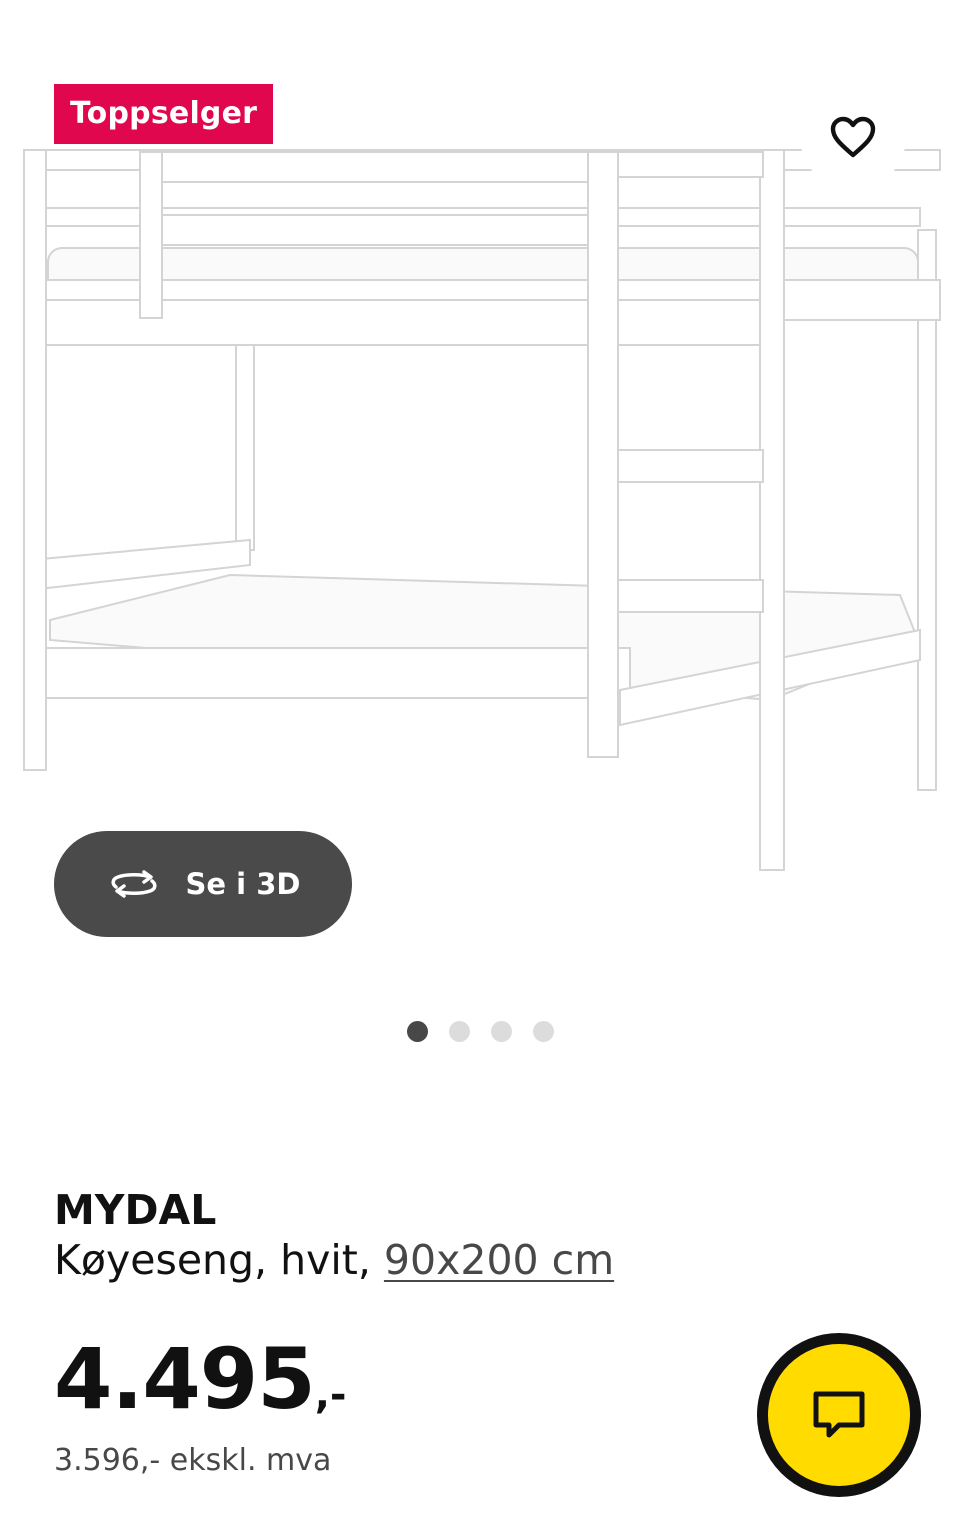  Describe the element at coordinates (134, 884) in the screenshot. I see `rotate-3d-icon` at that location.